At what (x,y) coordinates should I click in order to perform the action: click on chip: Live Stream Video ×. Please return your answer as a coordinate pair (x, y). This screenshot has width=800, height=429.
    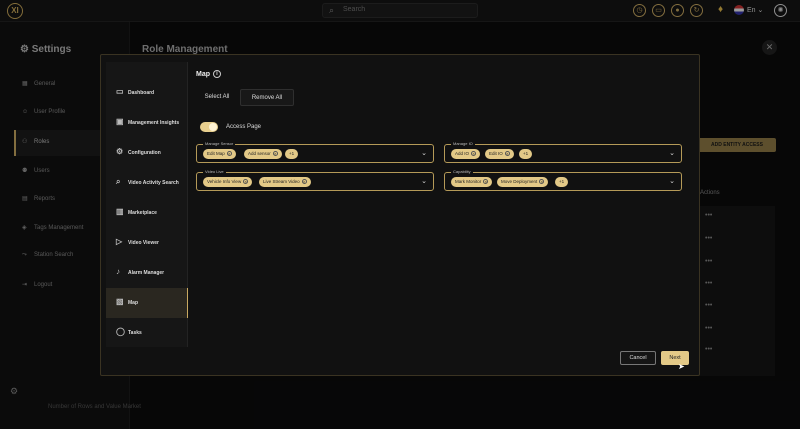
    Looking at the image, I should click on (285, 182).